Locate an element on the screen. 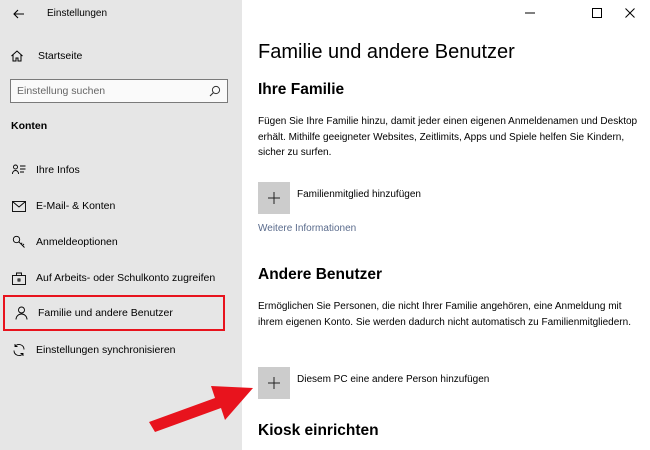 This screenshot has width=650, height=450. back-arrow-icon is located at coordinates (18, 14).